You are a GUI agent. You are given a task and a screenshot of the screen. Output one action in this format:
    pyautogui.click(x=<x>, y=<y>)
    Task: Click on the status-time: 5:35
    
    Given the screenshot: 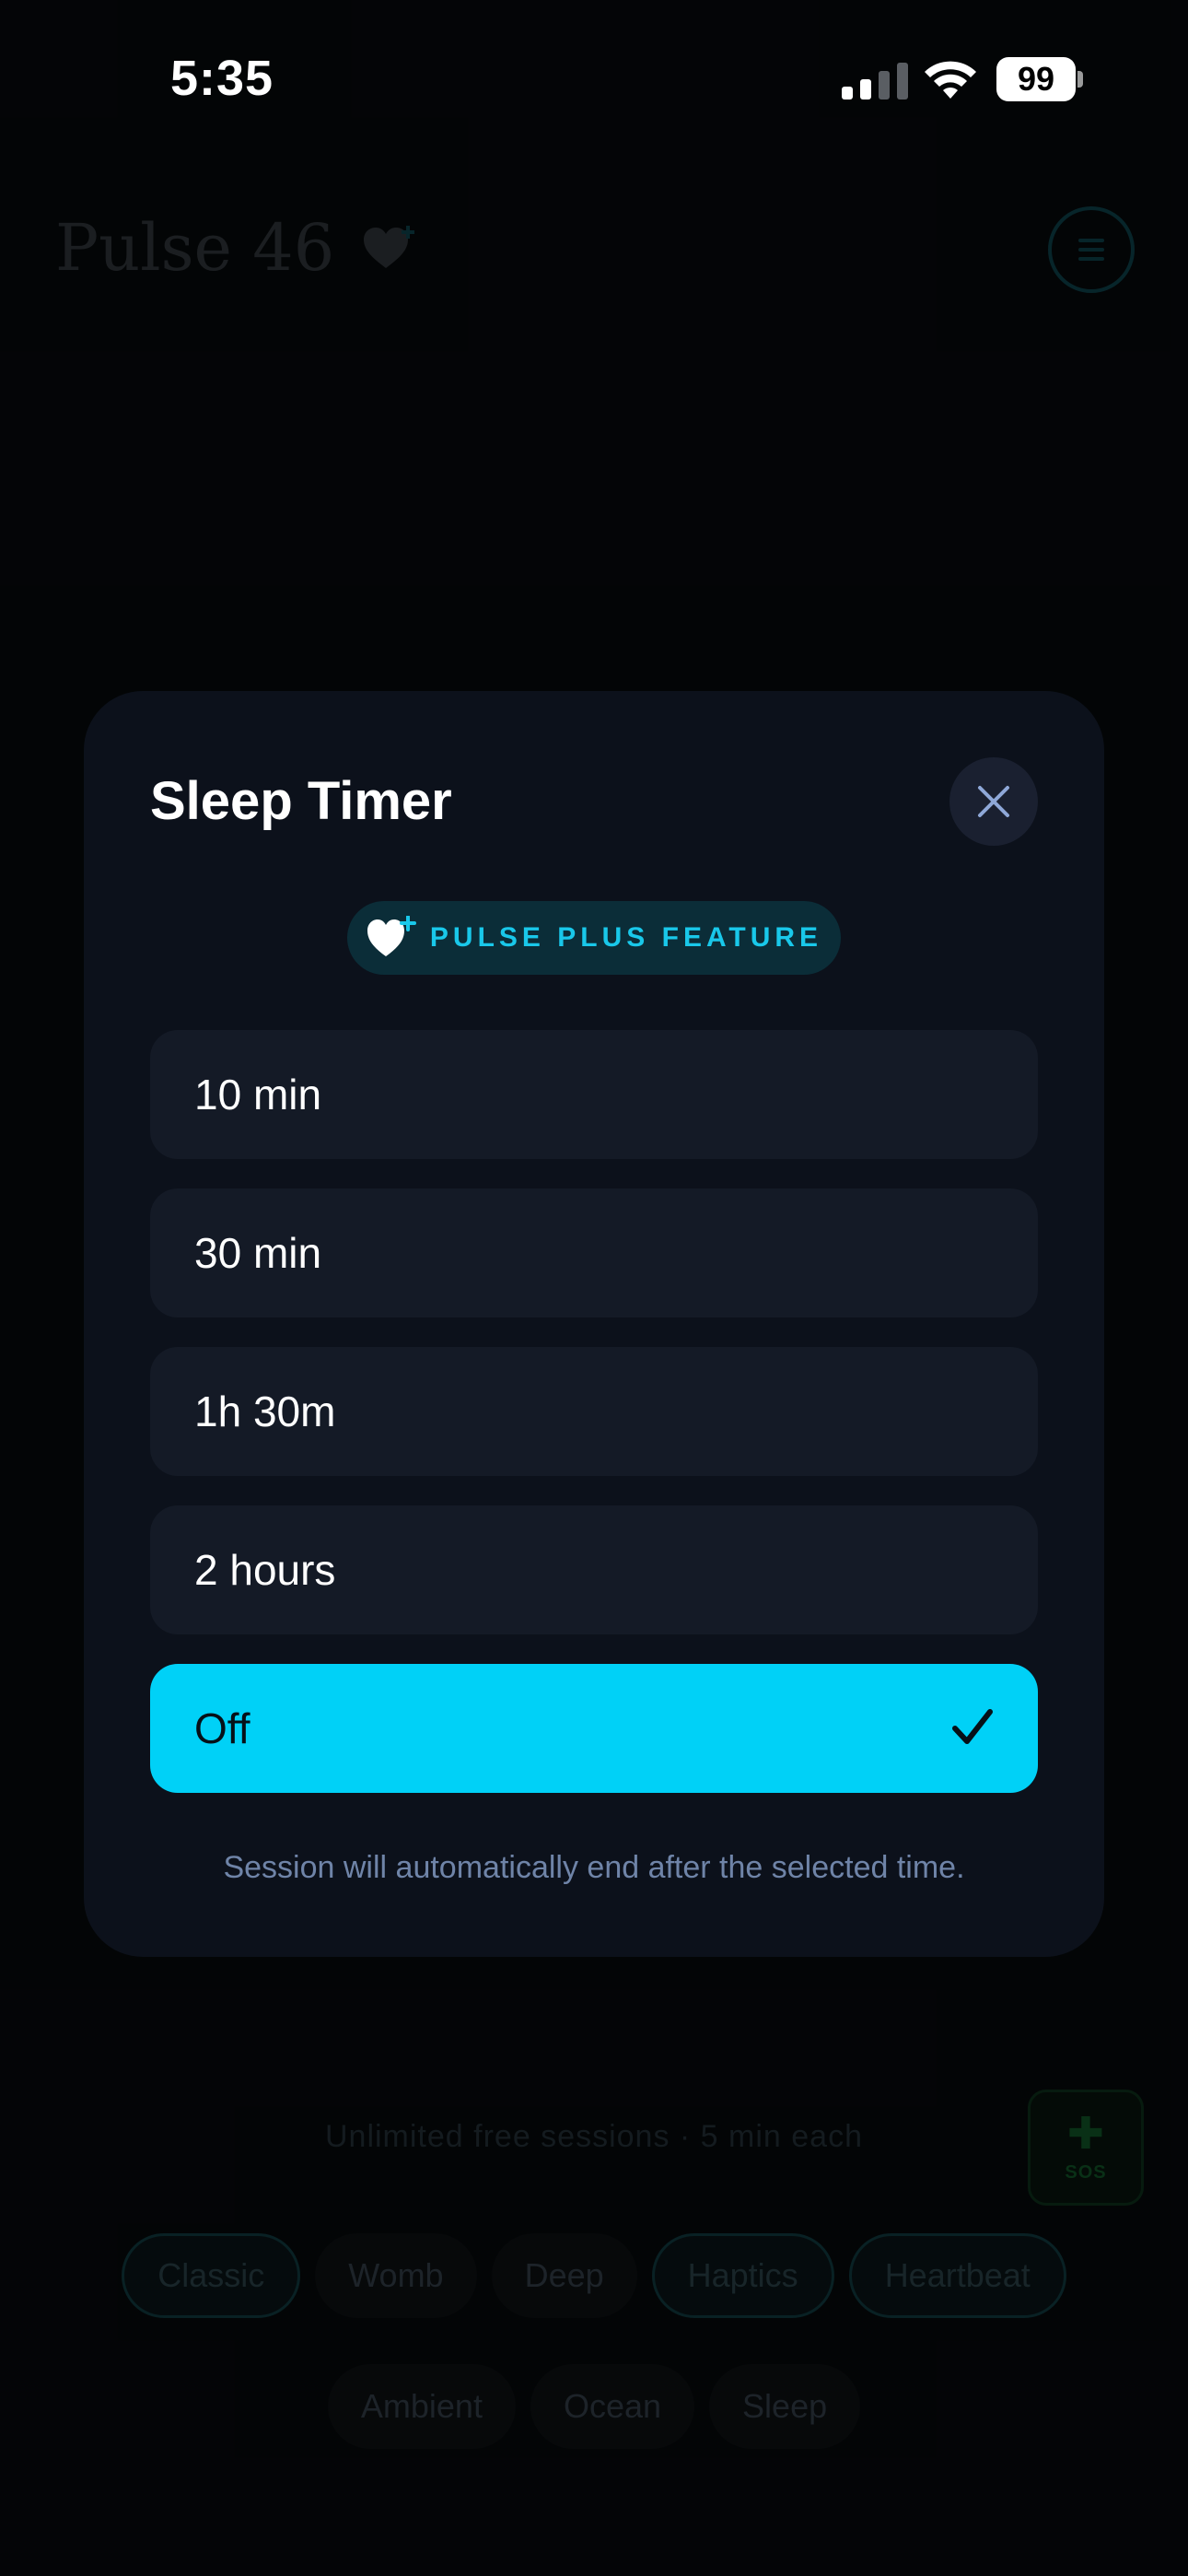 What is the action you would take?
    pyautogui.click(x=222, y=78)
    